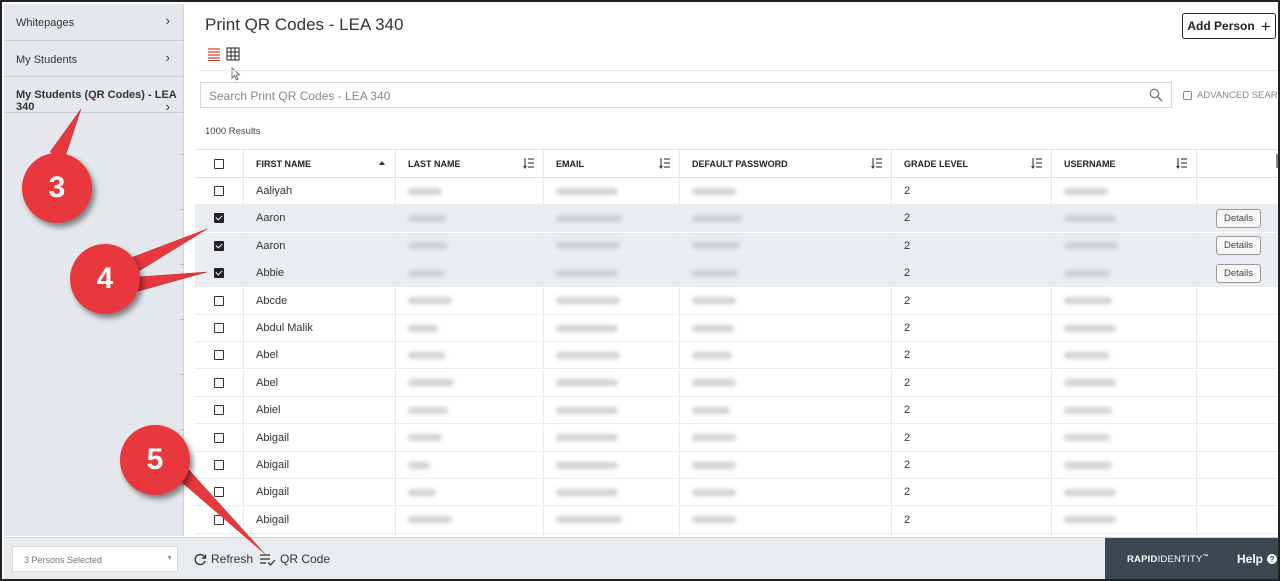 The image size is (1280, 581). What do you see at coordinates (1180, 560) in the screenshot?
I see `logo-light-text: IDENTITY` at bounding box center [1180, 560].